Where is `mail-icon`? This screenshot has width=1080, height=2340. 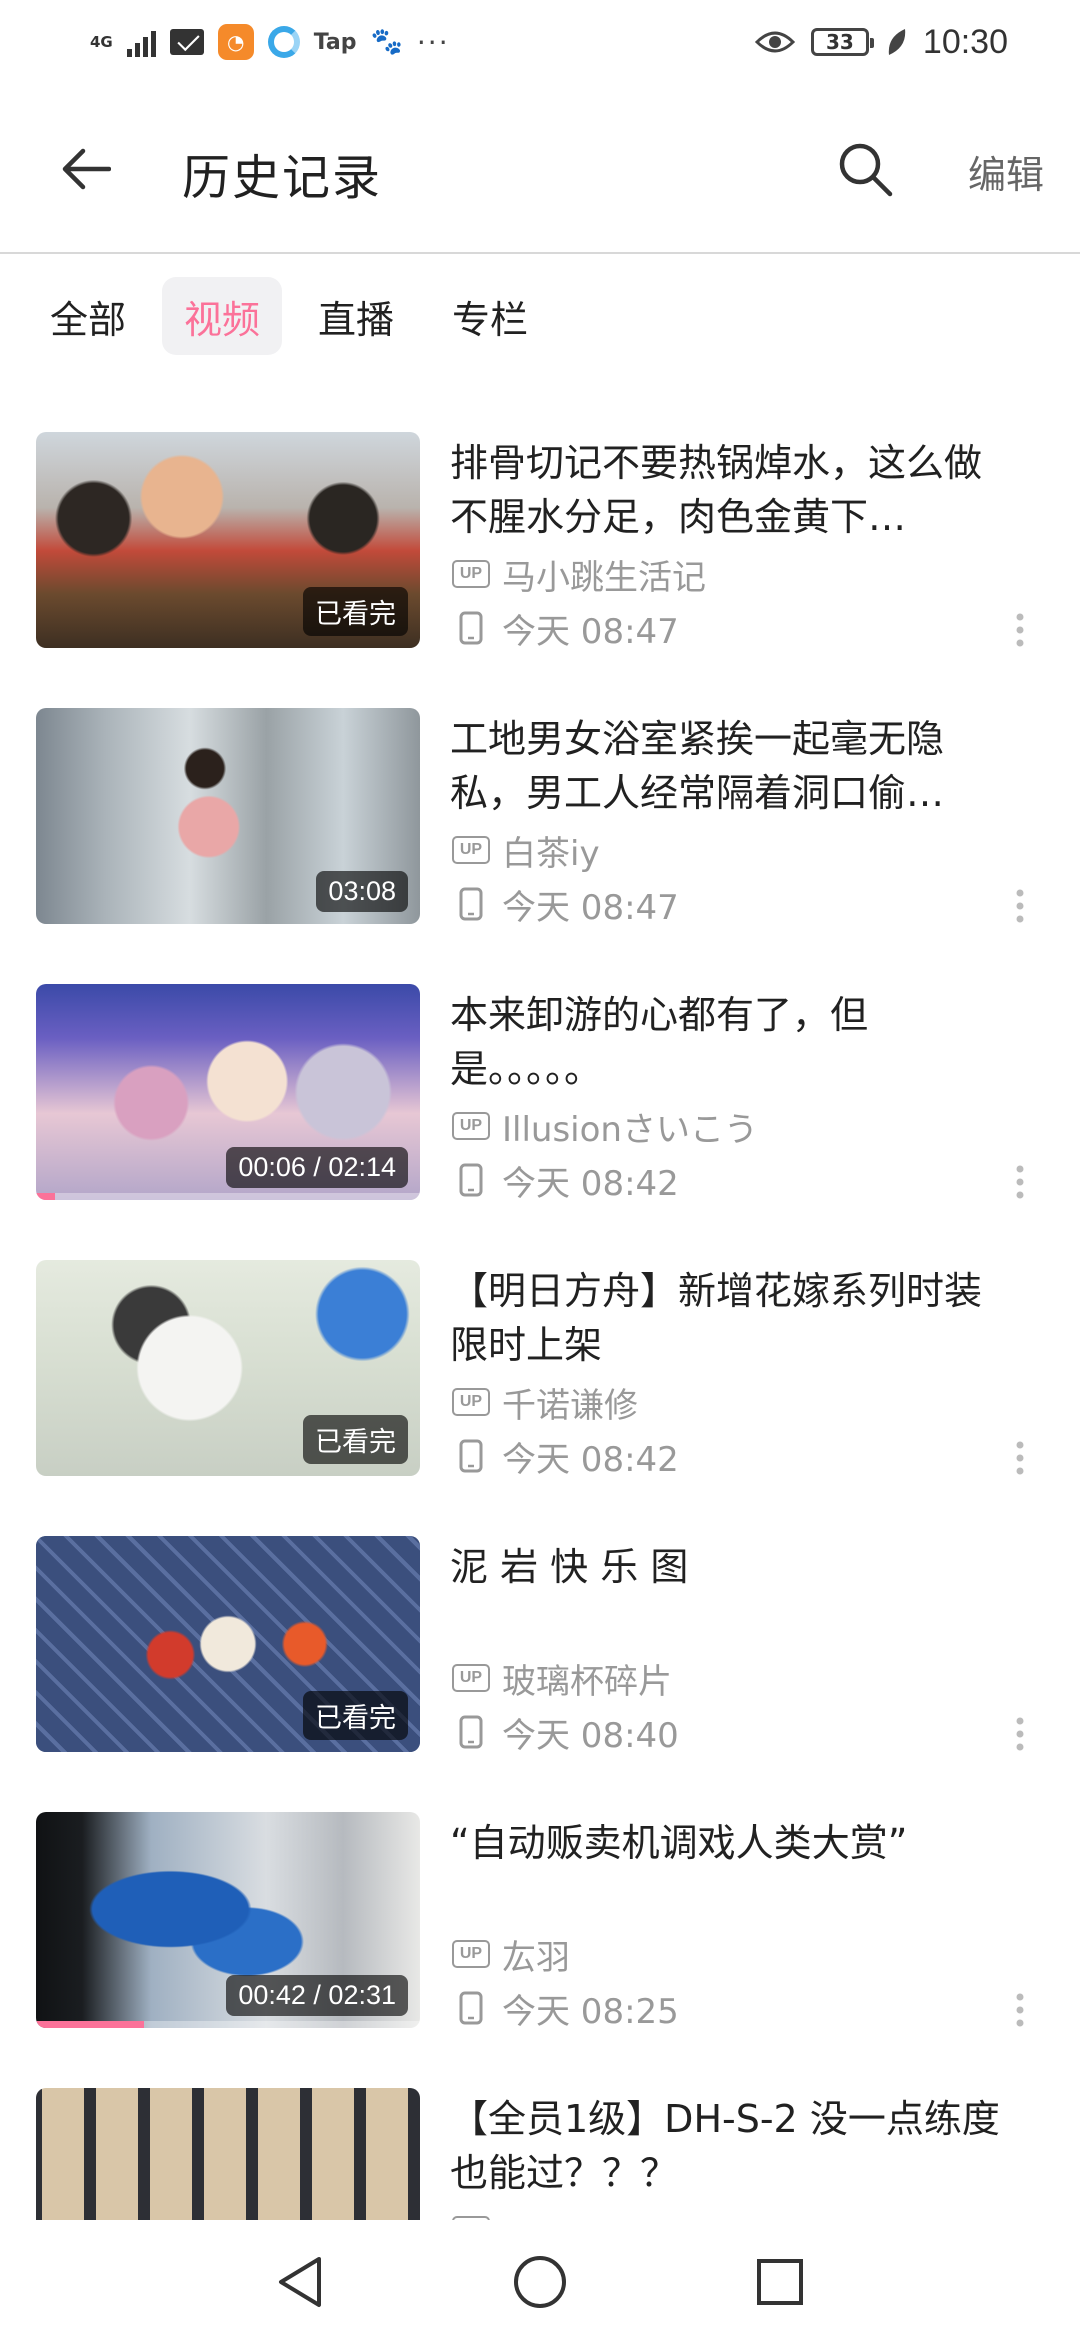
mail-icon is located at coordinates (186, 42).